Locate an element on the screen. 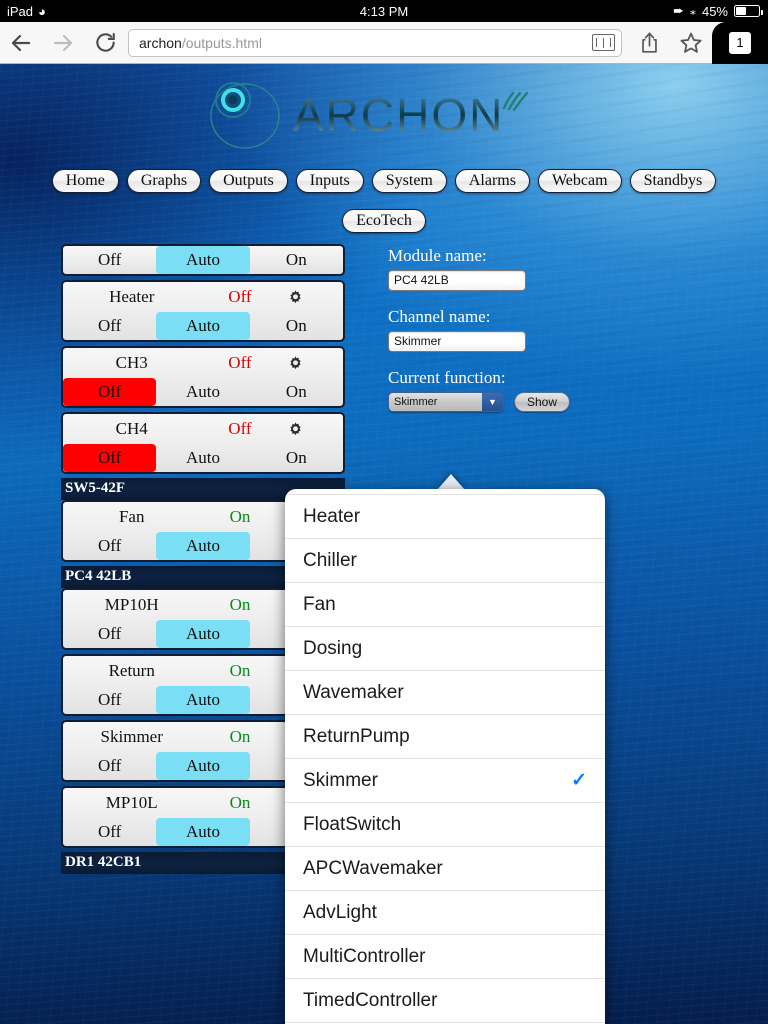 Image resolution: width=768 pixels, height=1024 pixels. nav-tab-alarms: Alarms is located at coordinates (492, 181).